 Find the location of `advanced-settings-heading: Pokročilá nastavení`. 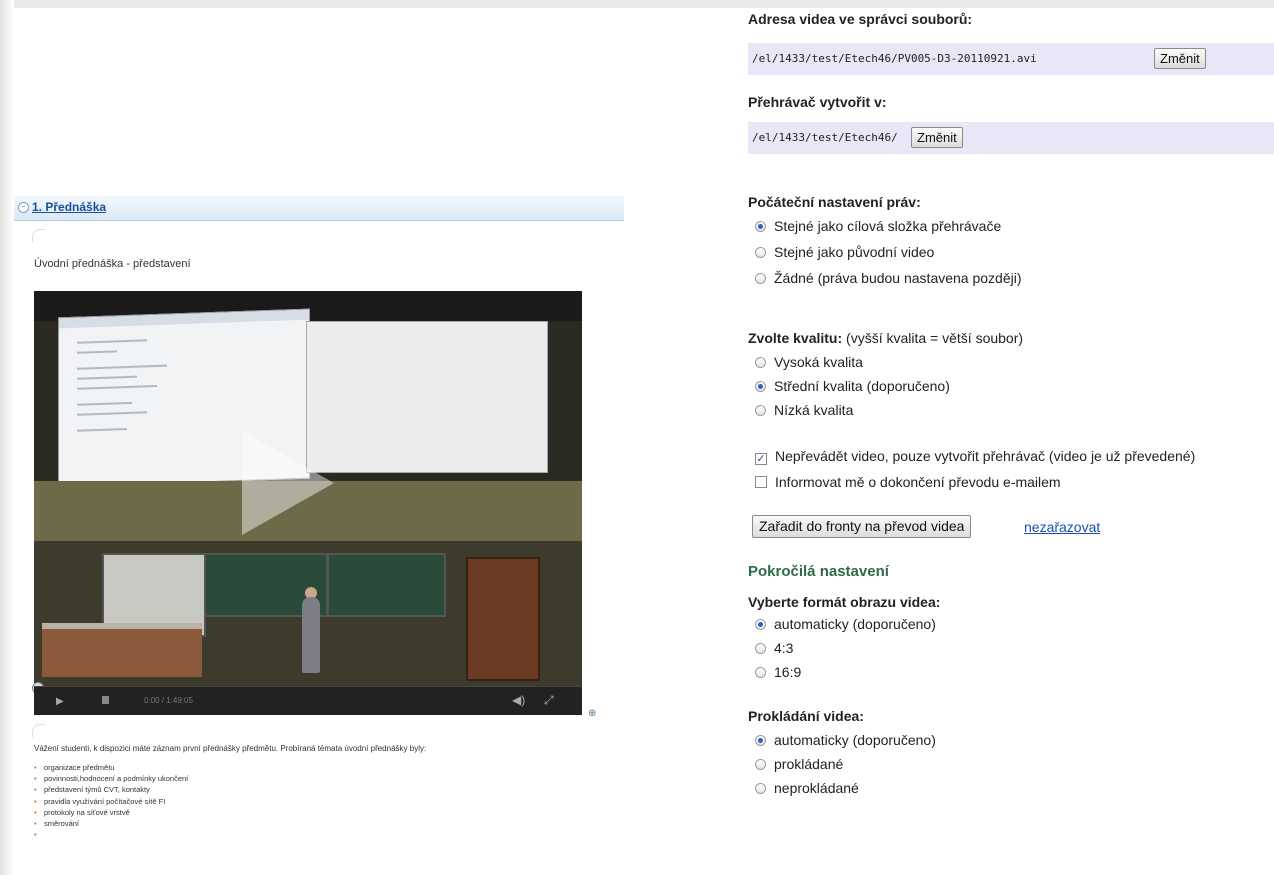

advanced-settings-heading: Pokročilá nastavení is located at coordinates (818, 571).